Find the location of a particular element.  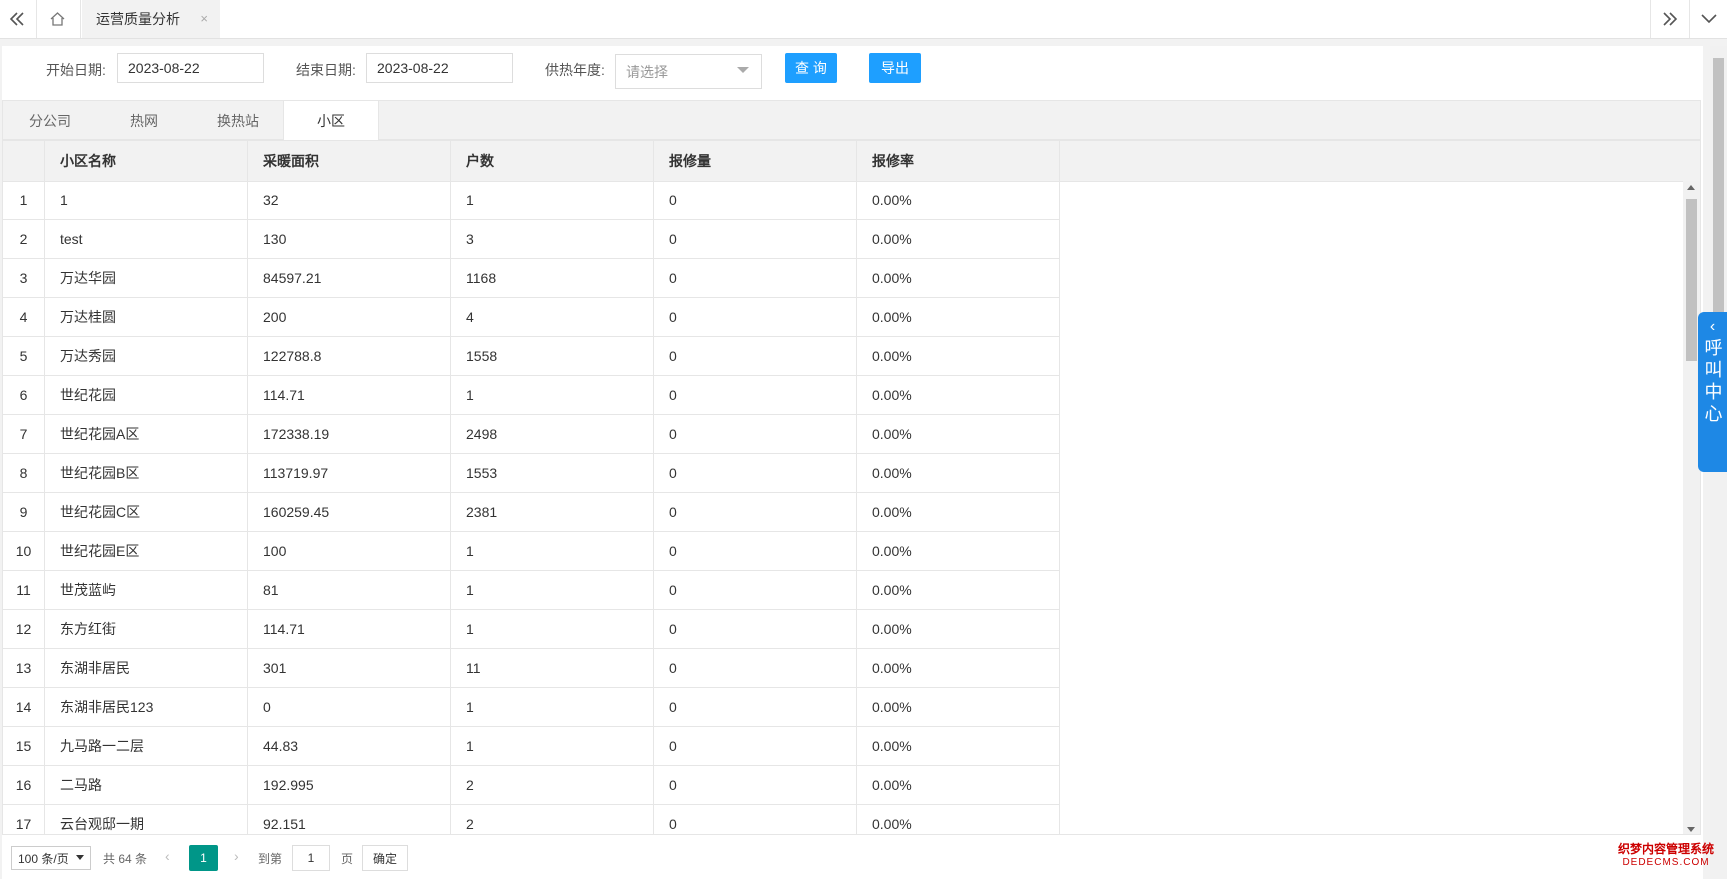

table-row: 17 云台观邸一期 92.151 2 0 0.00% is located at coordinates (531, 819).